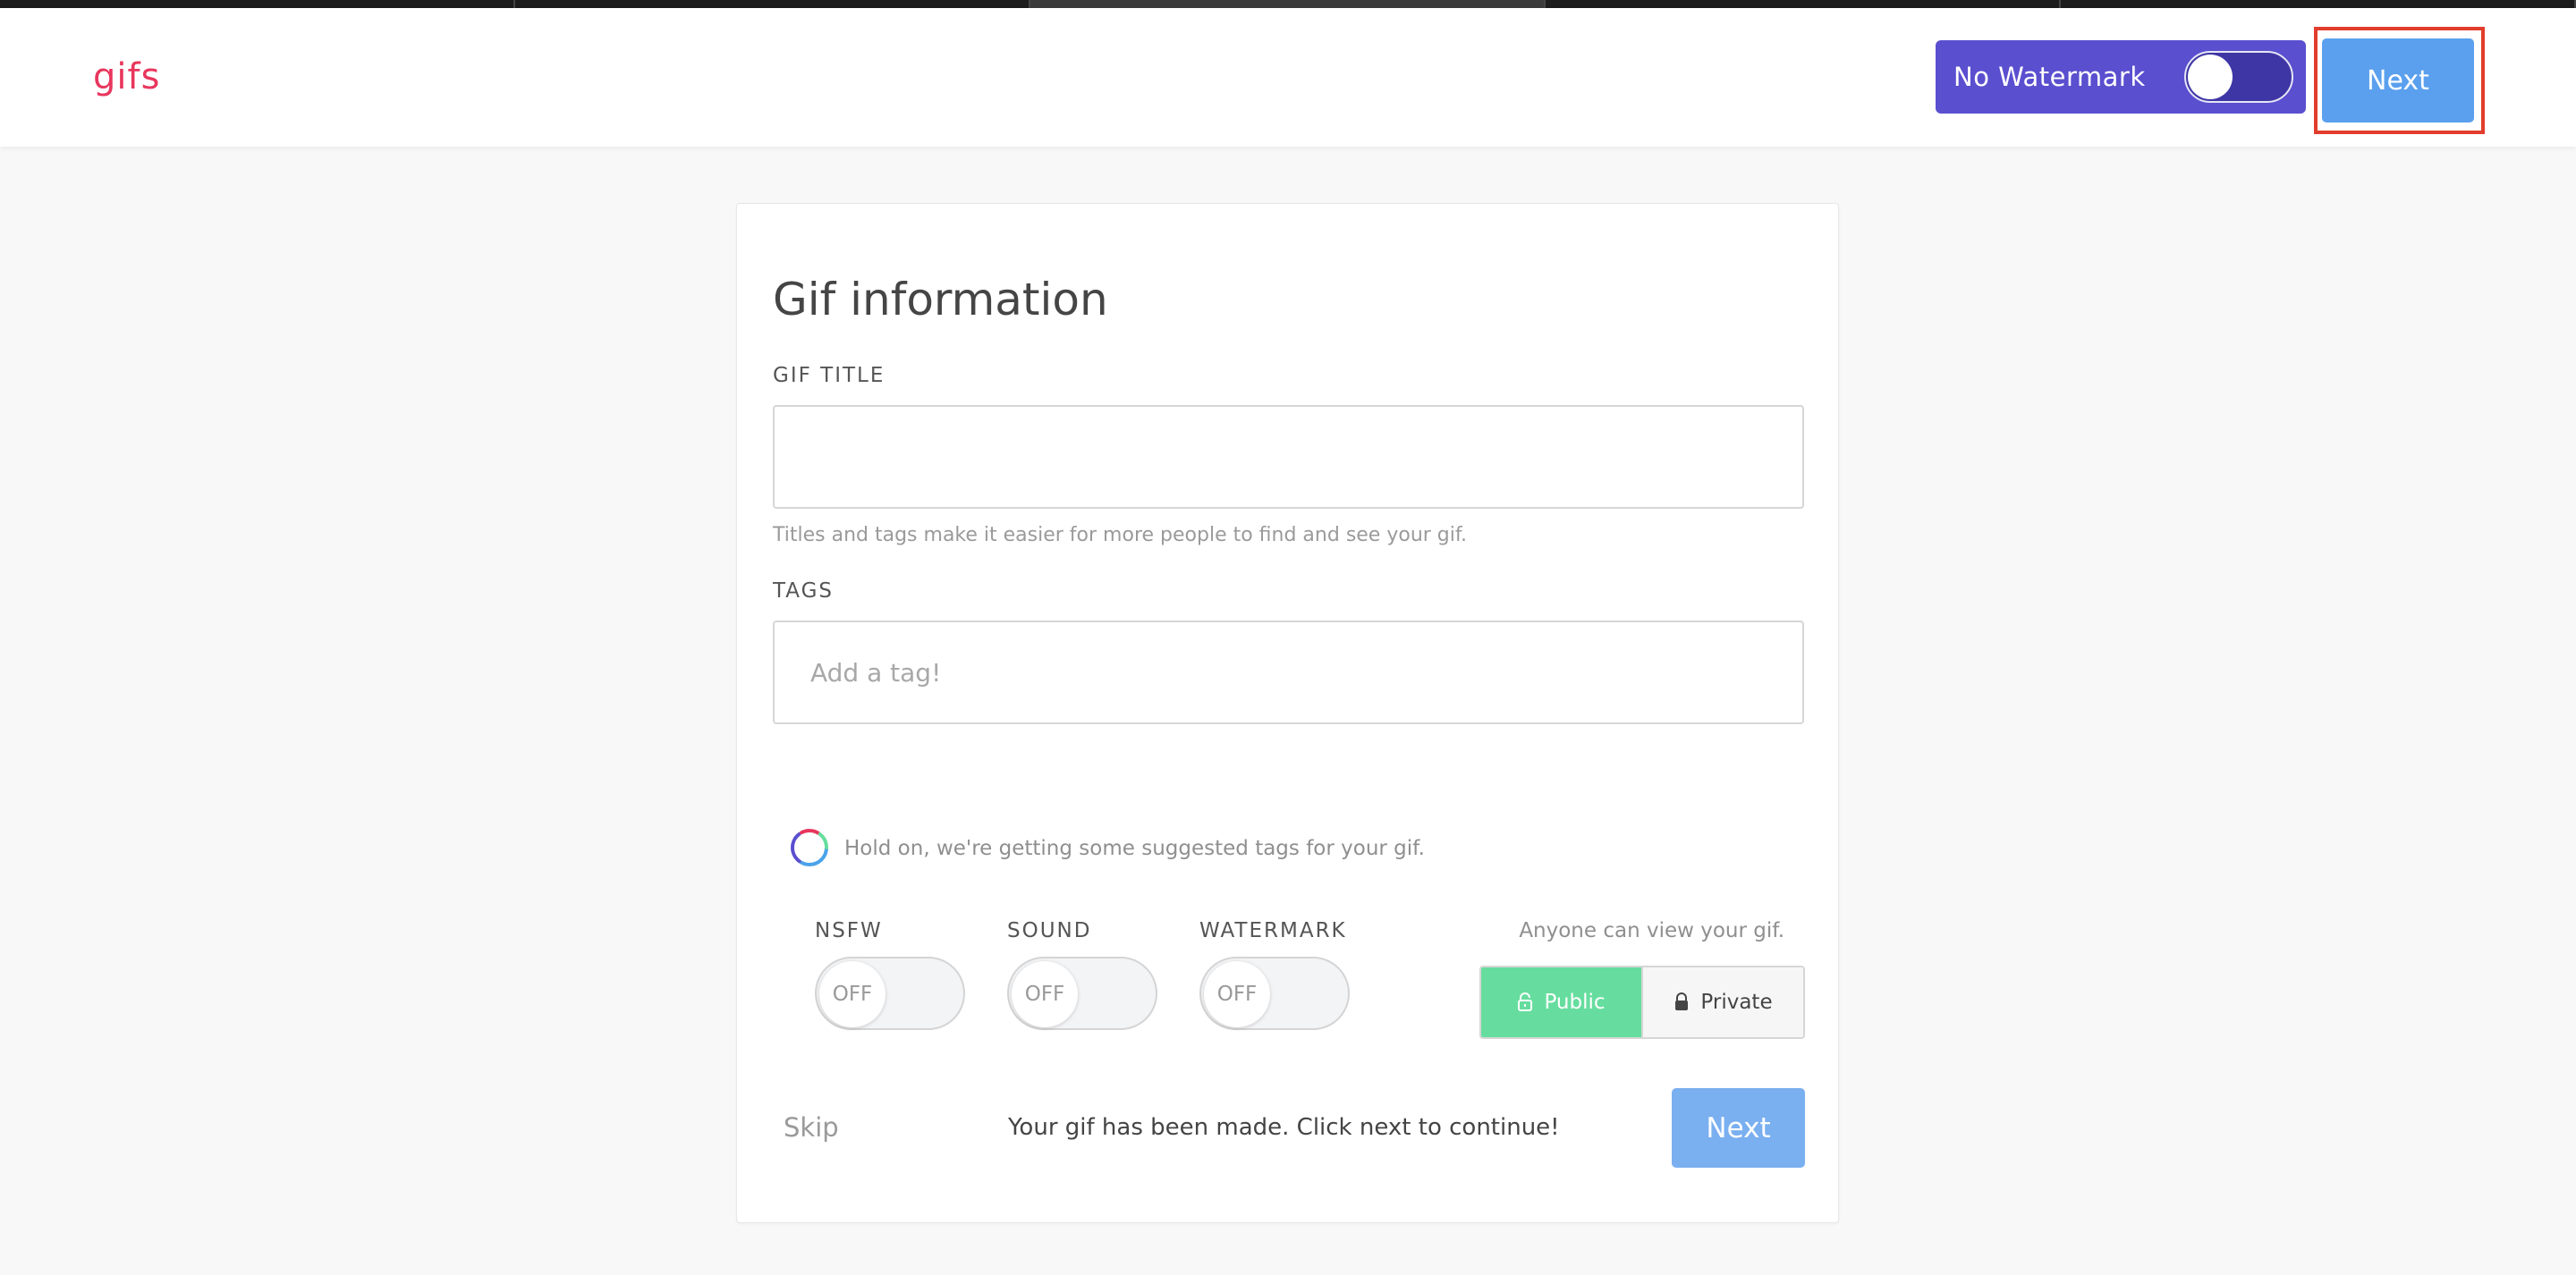 The width and height of the screenshot is (2576, 1275). What do you see at coordinates (1651, 931) in the screenshot?
I see `visibility-description: Anyone can view your gif.` at bounding box center [1651, 931].